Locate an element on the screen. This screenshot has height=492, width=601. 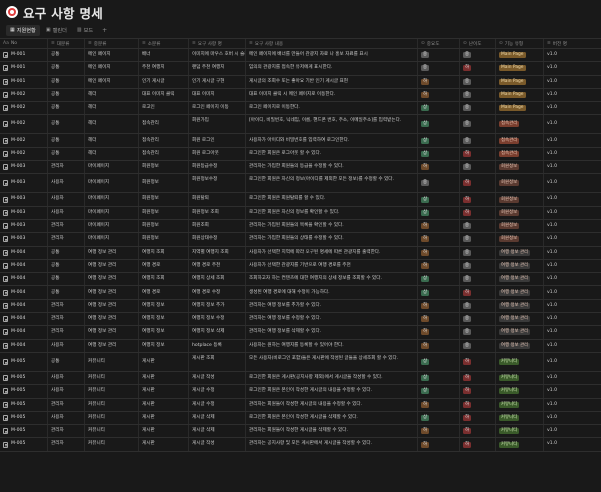
cell-name: 랜덤 주천 여행지 is located at coordinates (217, 68).